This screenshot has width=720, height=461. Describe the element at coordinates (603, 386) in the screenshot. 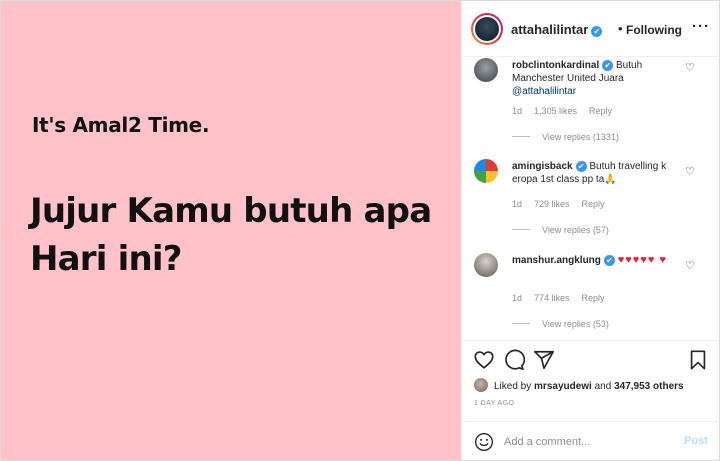

I see `likes-conjunction: and` at that location.